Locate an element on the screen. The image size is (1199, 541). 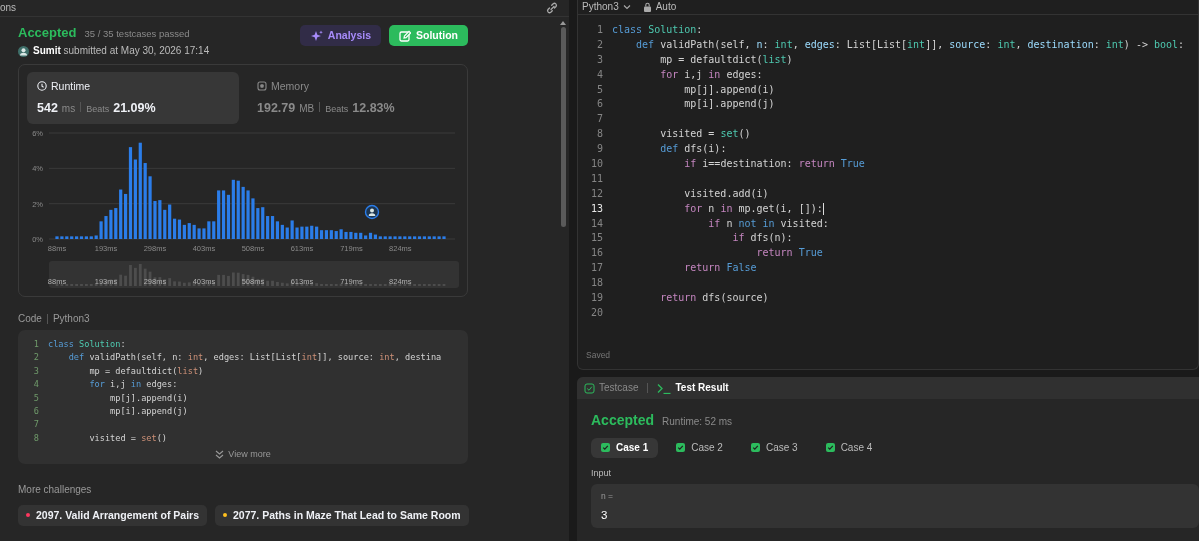
status-text: Accepted is located at coordinates (623, 421).